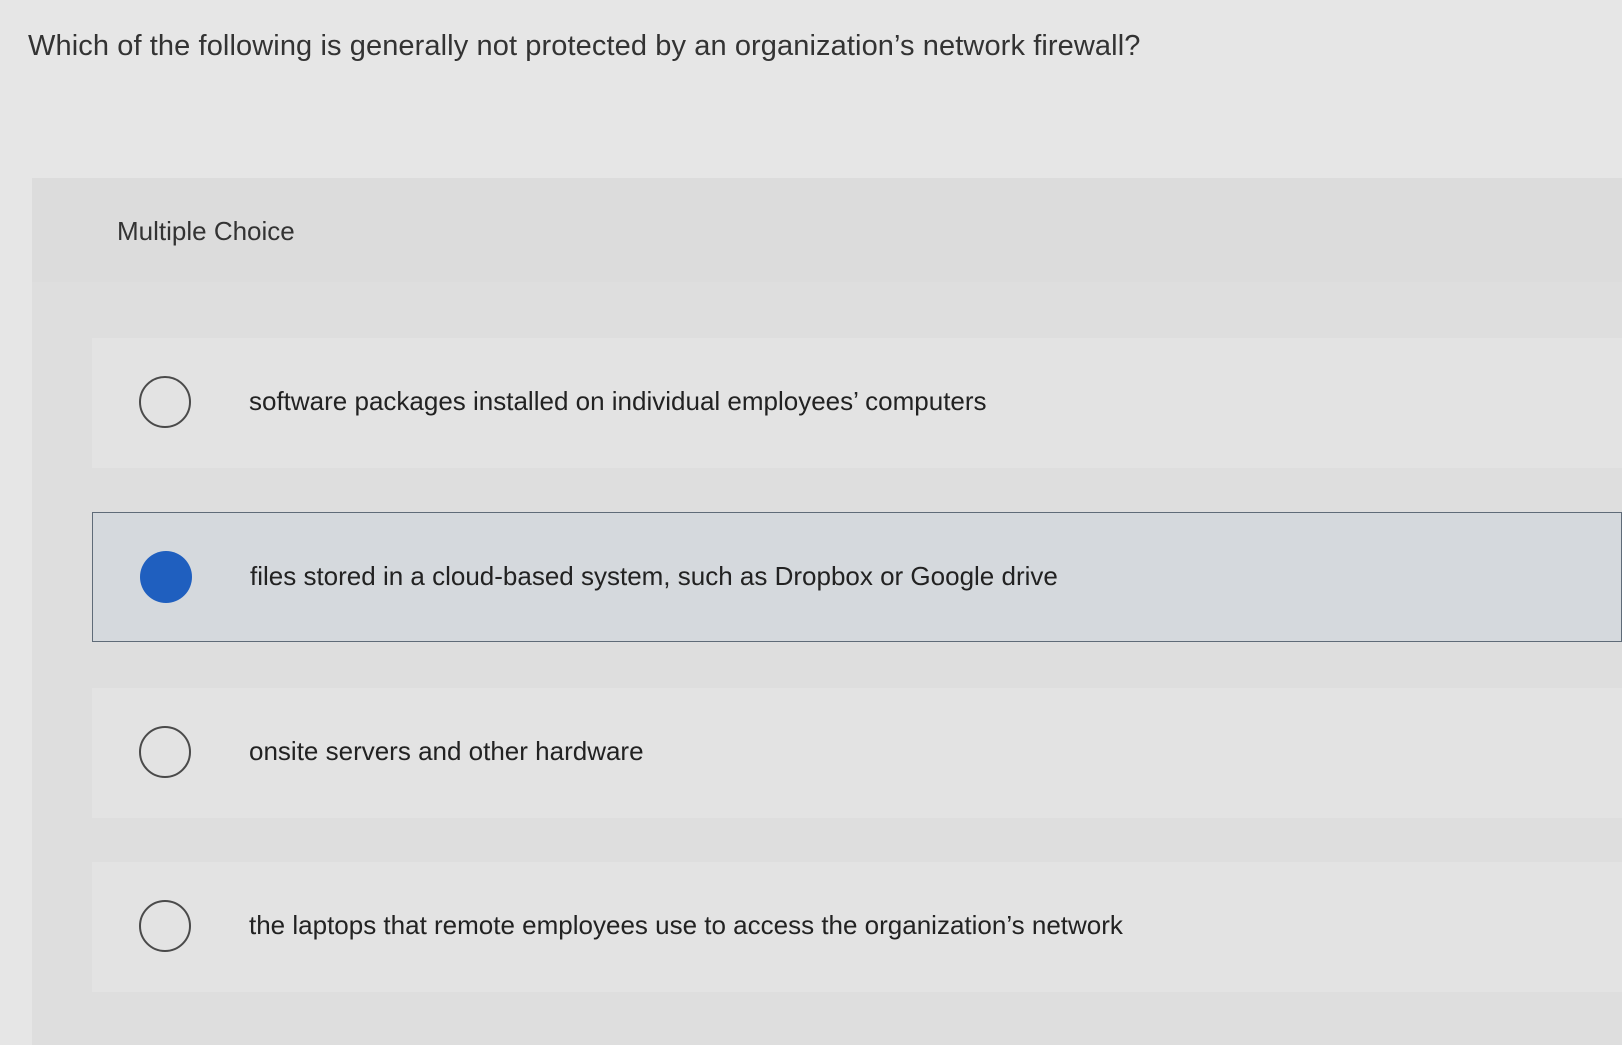 Image resolution: width=1622 pixels, height=1045 pixels. What do you see at coordinates (446, 751) in the screenshot?
I see `option-label: onsite servers and other hardware` at bounding box center [446, 751].